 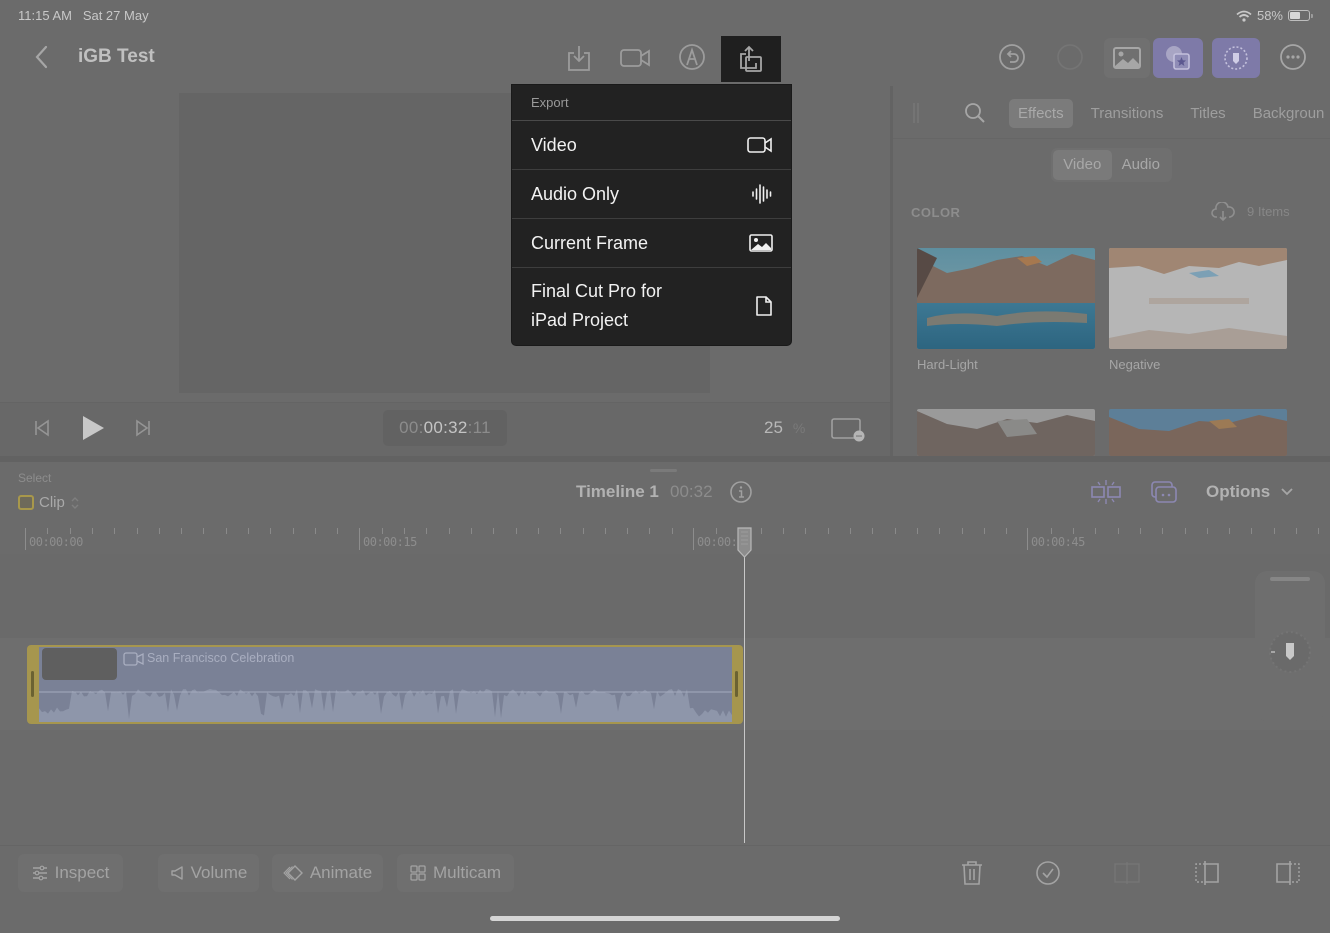 What do you see at coordinates (1290, 652) in the screenshot?
I see `zoom-dial-icon` at bounding box center [1290, 652].